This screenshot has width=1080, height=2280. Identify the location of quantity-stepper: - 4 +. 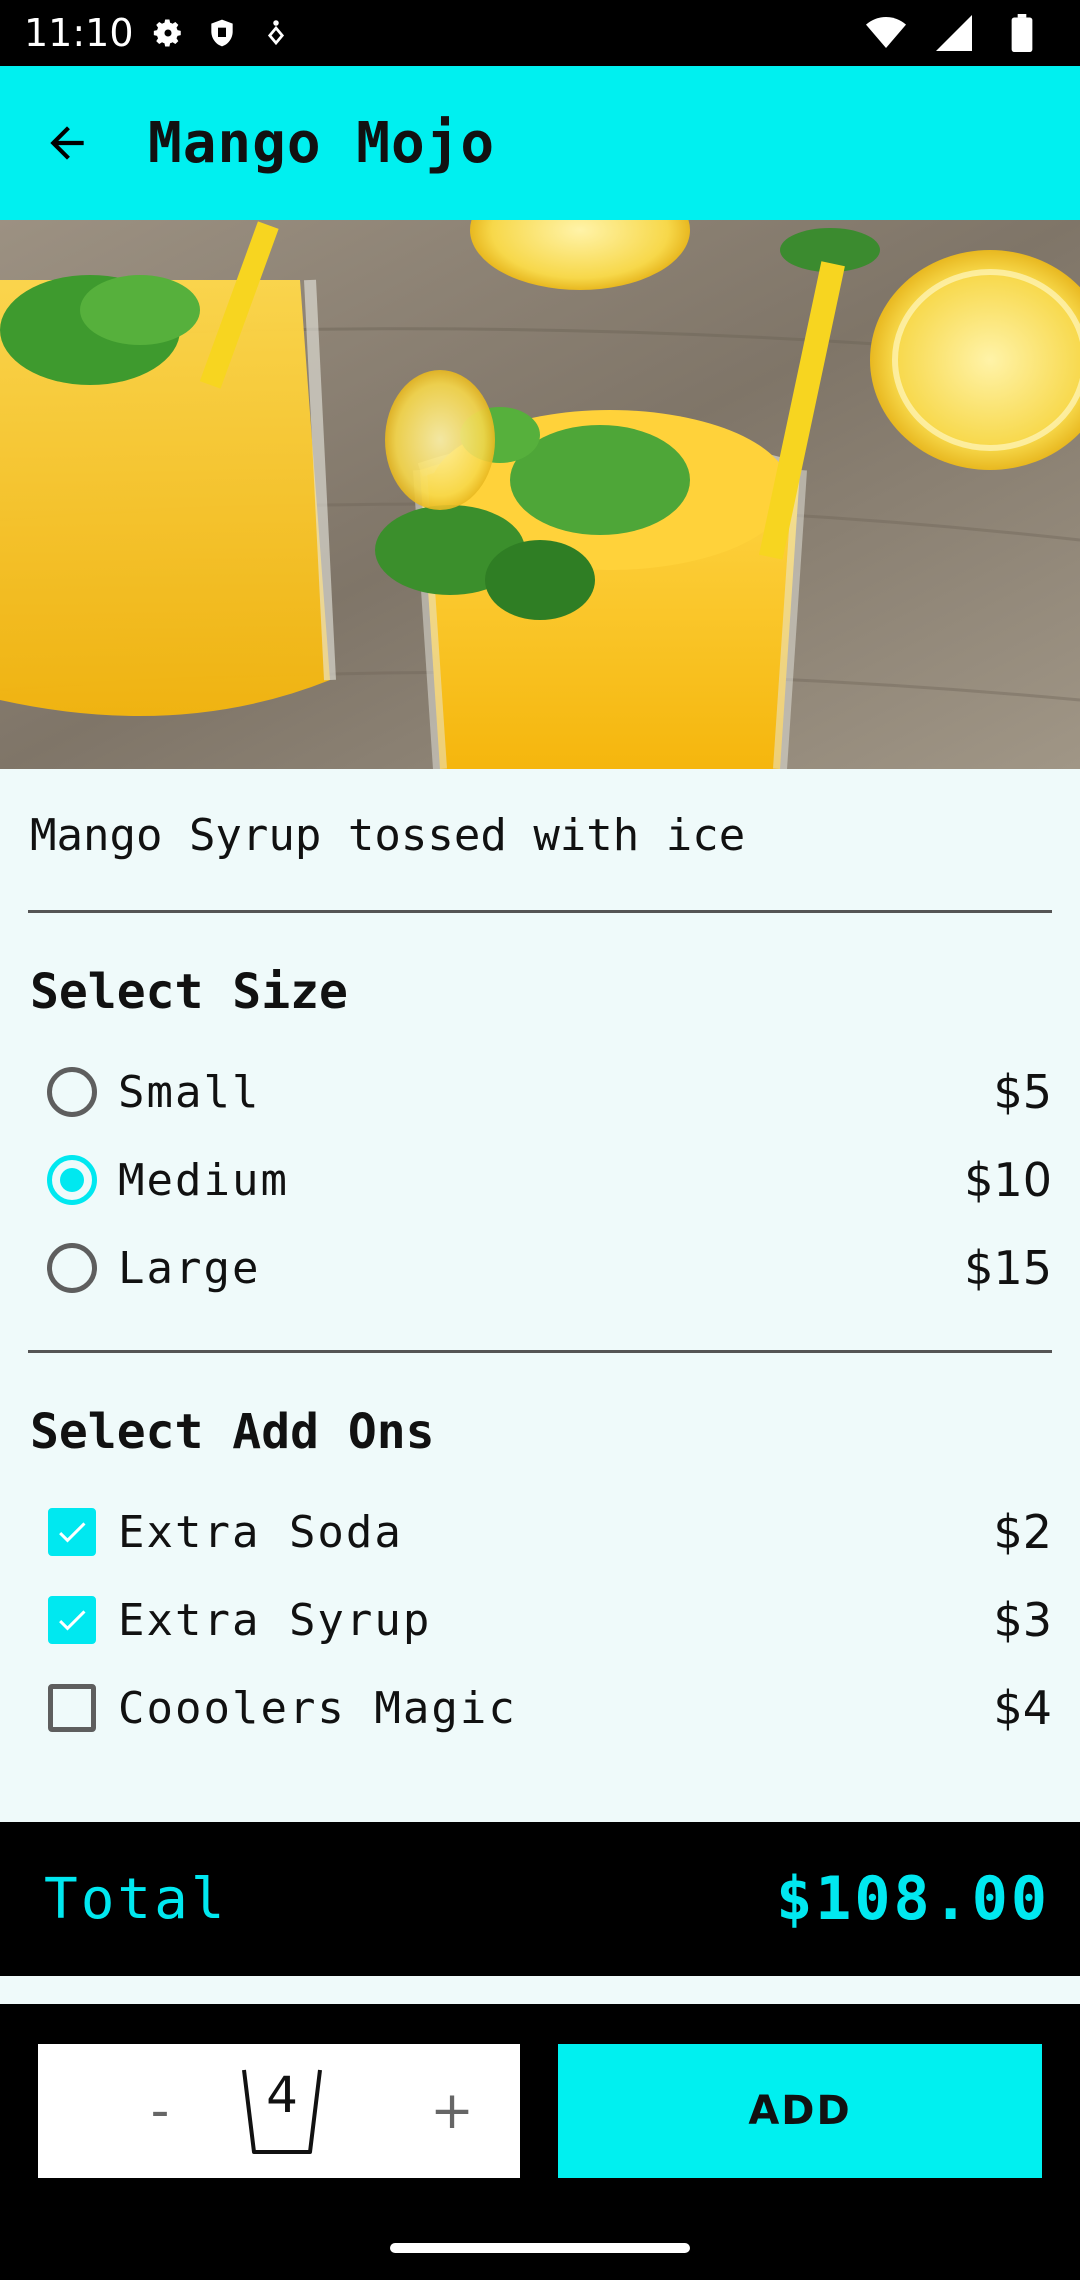
(279, 2111).